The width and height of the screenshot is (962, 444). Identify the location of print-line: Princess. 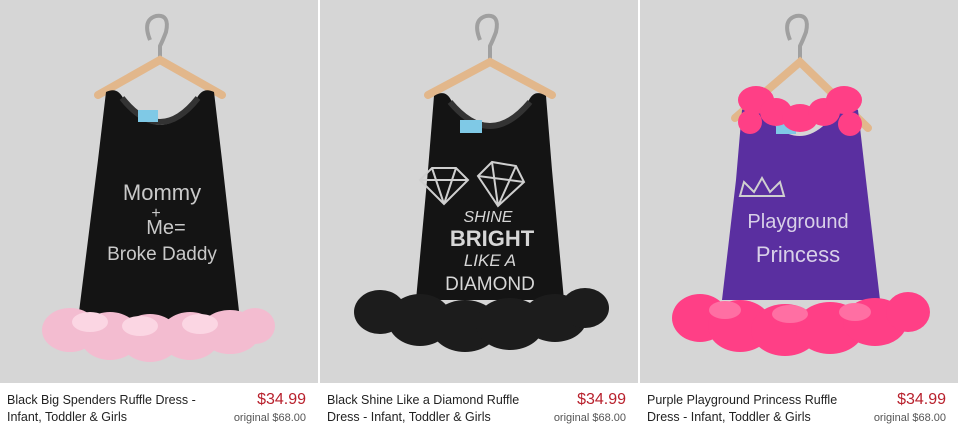
(798, 254).